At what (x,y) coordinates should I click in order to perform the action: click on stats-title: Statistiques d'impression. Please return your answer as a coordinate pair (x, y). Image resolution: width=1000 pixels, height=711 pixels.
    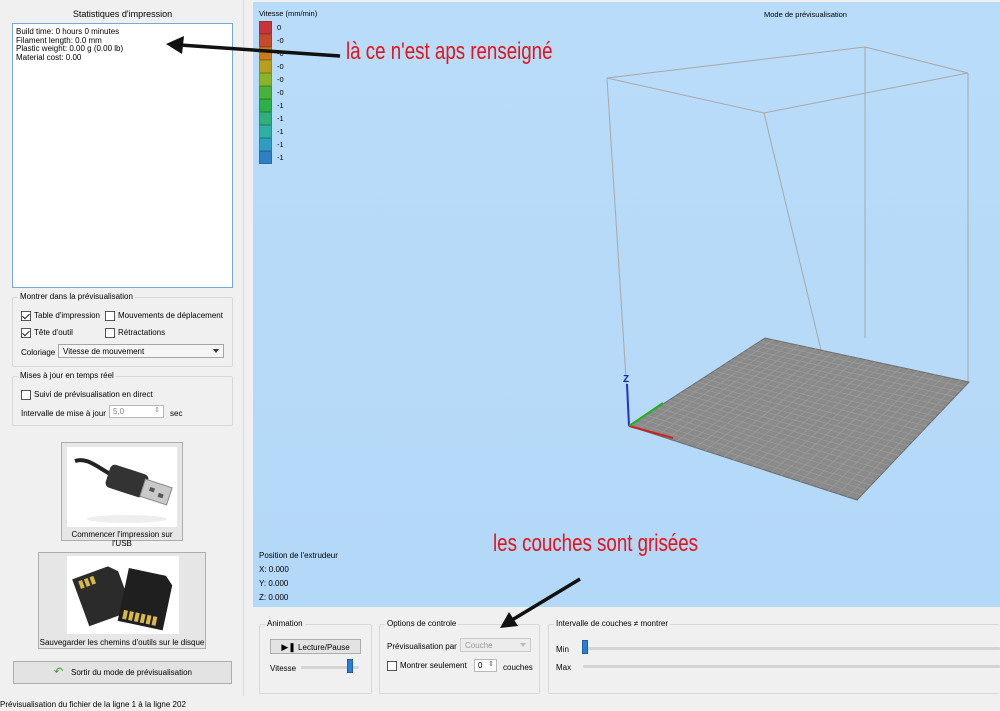
    Looking at the image, I should click on (122, 14).